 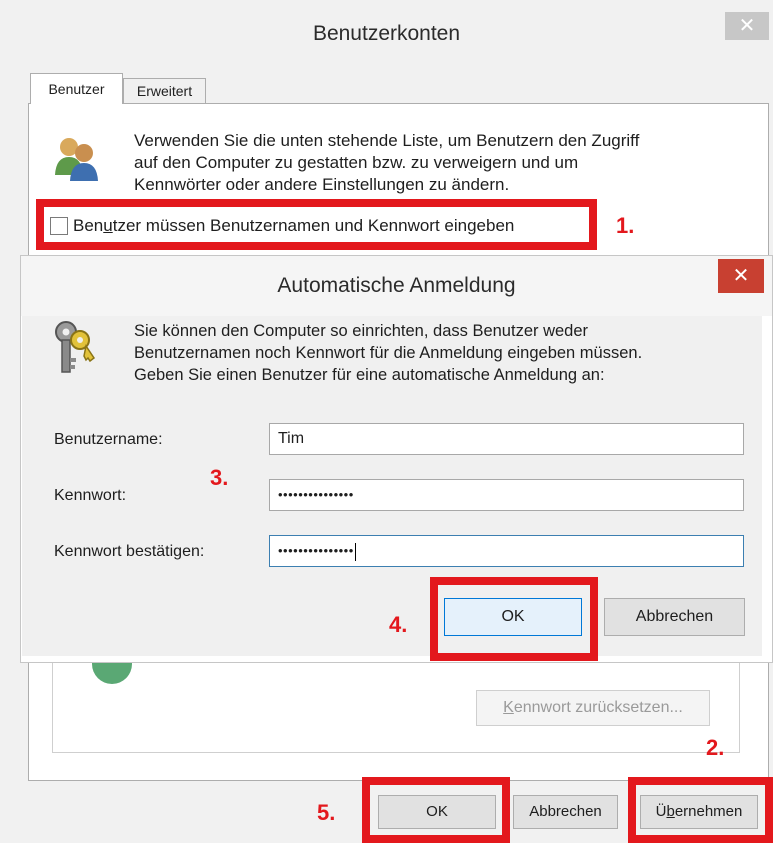 What do you see at coordinates (219, 477) in the screenshot?
I see `annotation-step-3: 3.` at bounding box center [219, 477].